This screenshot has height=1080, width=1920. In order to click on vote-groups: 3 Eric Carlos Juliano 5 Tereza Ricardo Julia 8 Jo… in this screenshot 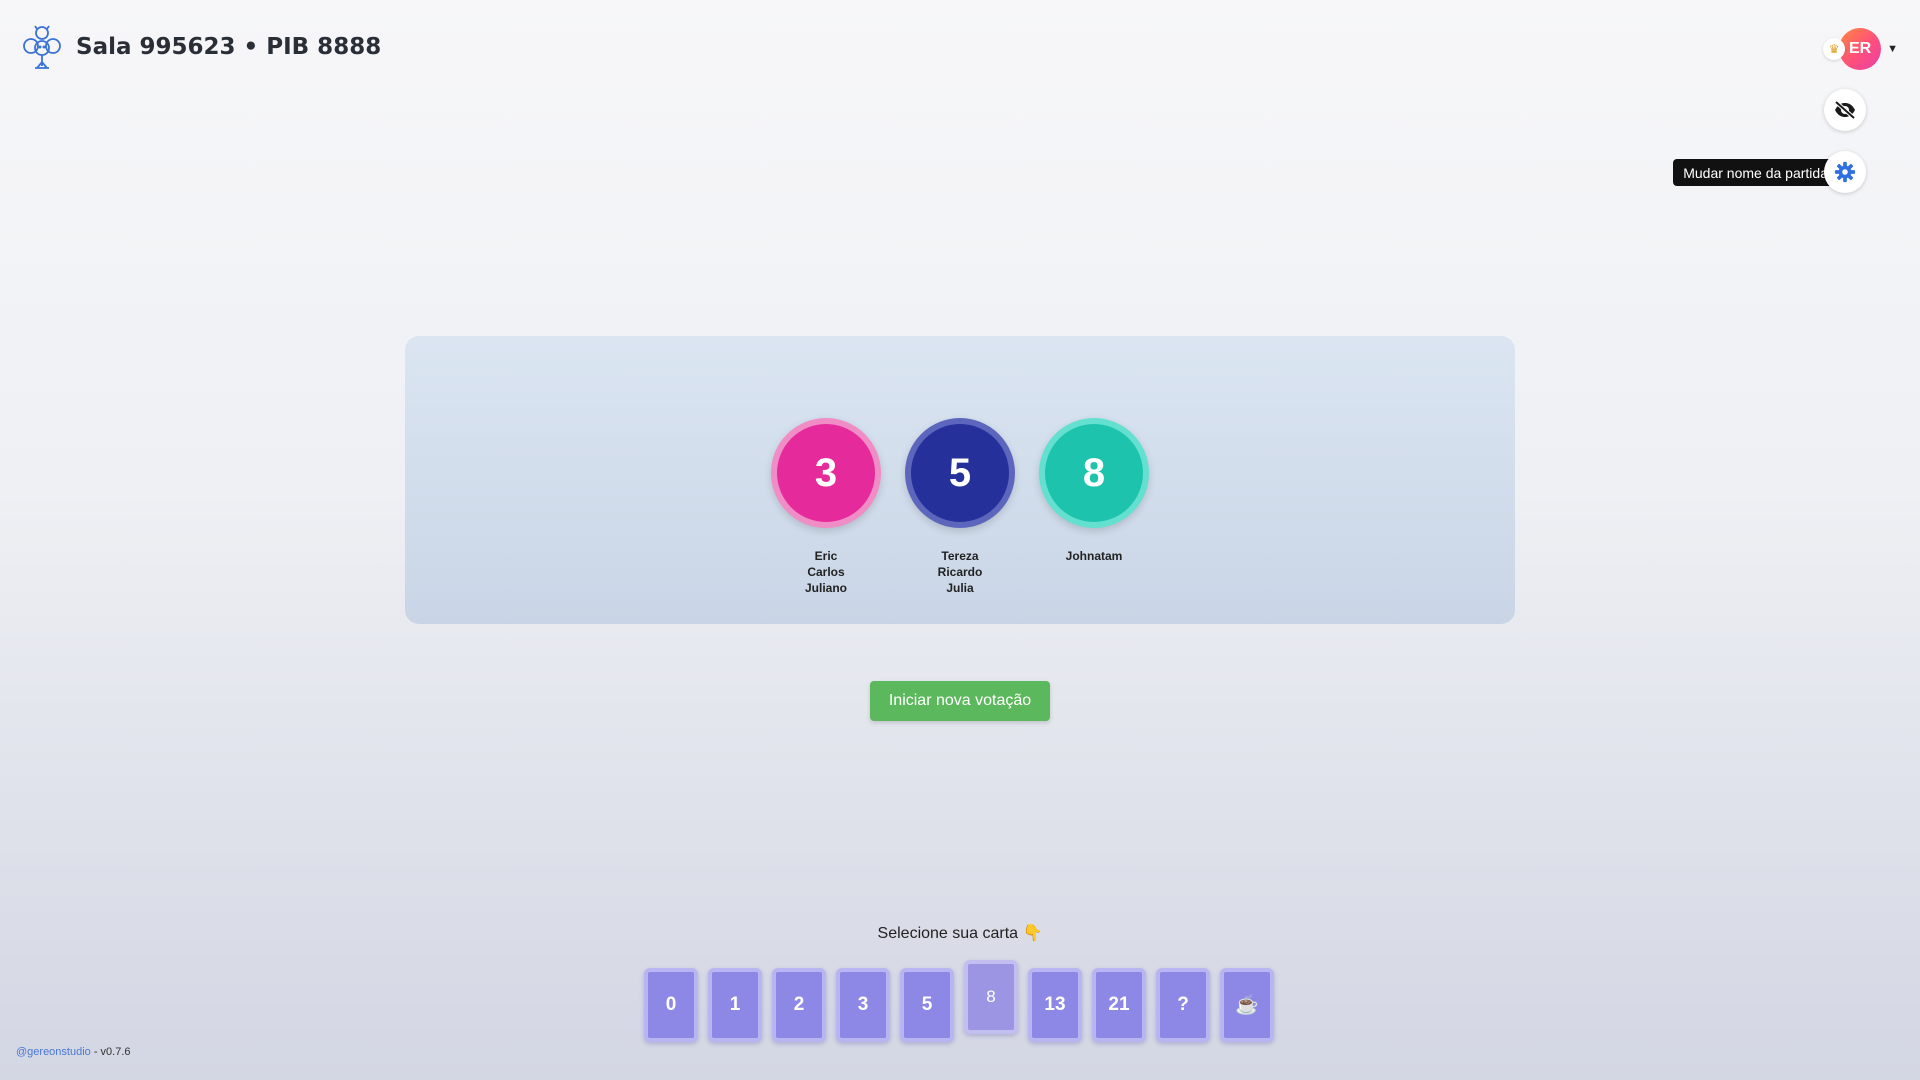, I will do `click(960, 507)`.